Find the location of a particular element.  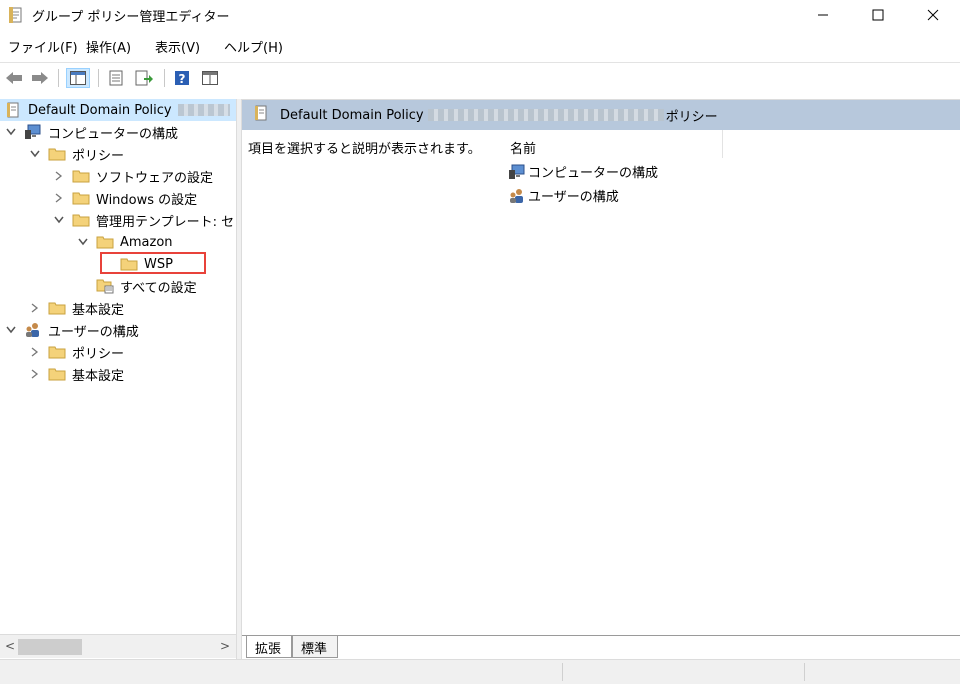

tree-item-computer-config: コンピューターの構成 is located at coordinates (91, 132).